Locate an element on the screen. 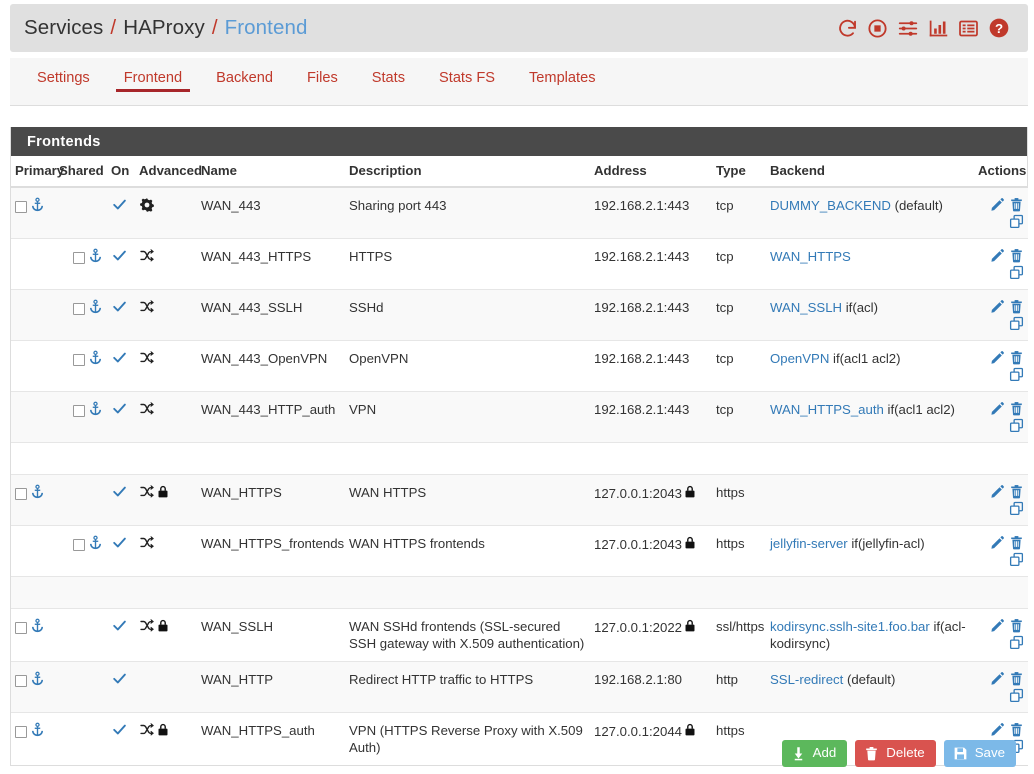  help-icon: ? is located at coordinates (999, 28).